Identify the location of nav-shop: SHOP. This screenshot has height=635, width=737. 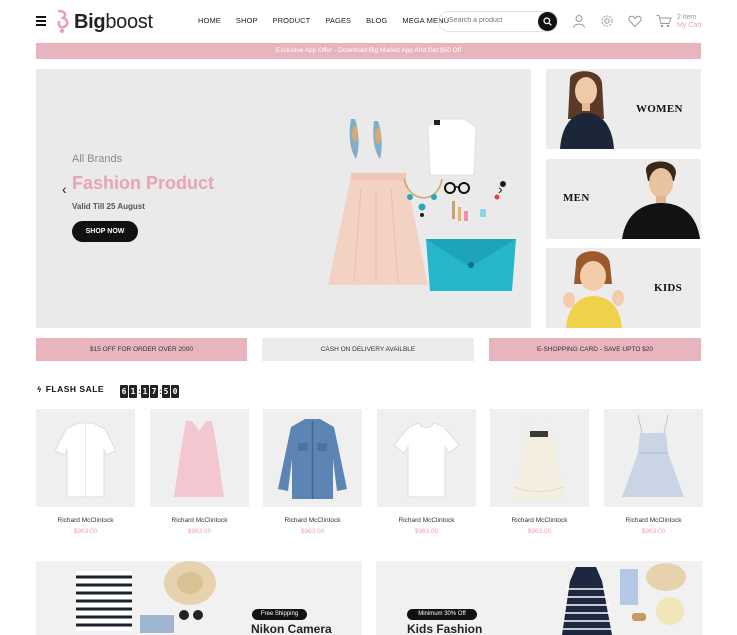
(247, 20).